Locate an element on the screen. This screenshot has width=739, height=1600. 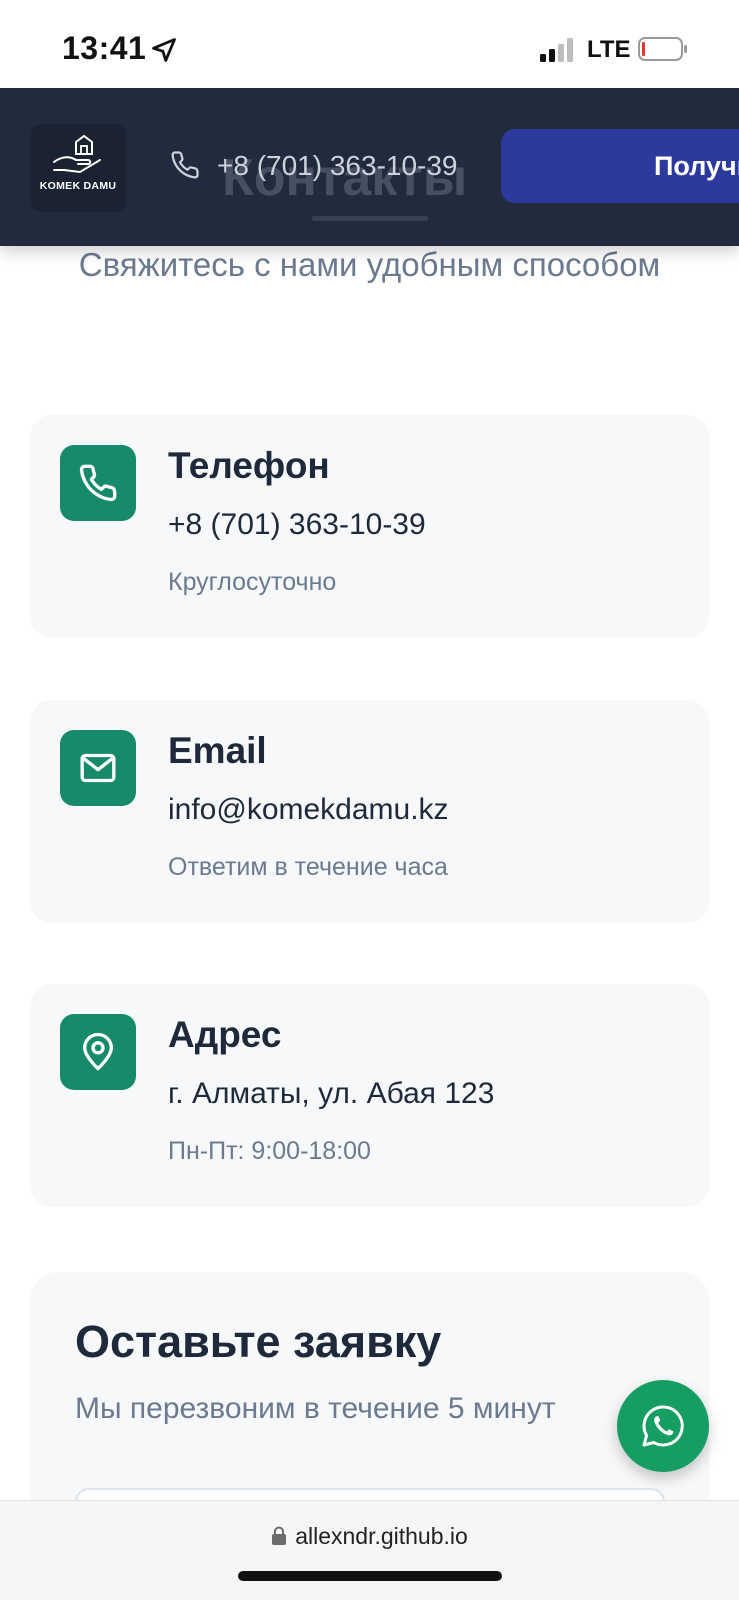
logo: KOMEK DAMU is located at coordinates (78, 168).